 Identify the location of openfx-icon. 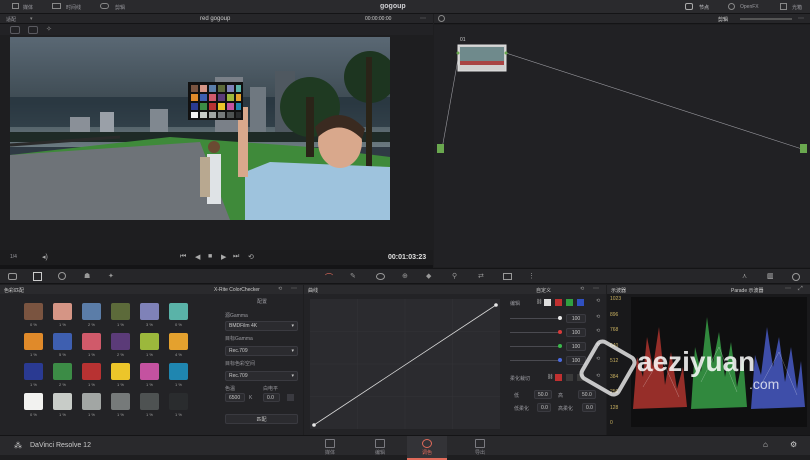
(731, 6).